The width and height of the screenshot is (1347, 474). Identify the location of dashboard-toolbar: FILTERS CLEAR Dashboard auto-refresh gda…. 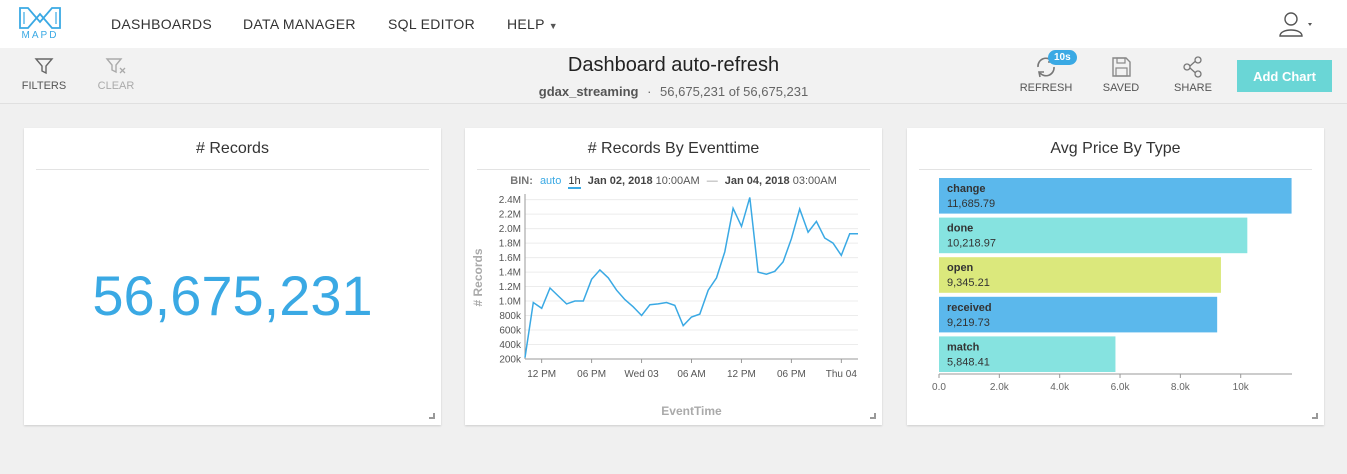
(673, 76).